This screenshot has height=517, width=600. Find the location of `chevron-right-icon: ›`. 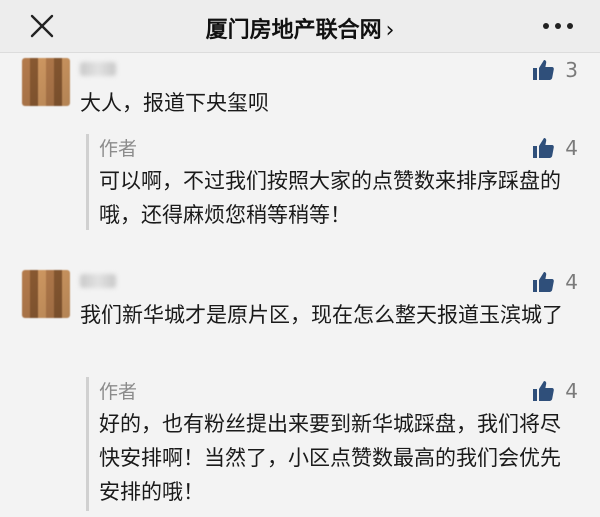

chevron-right-icon: › is located at coordinates (390, 30).